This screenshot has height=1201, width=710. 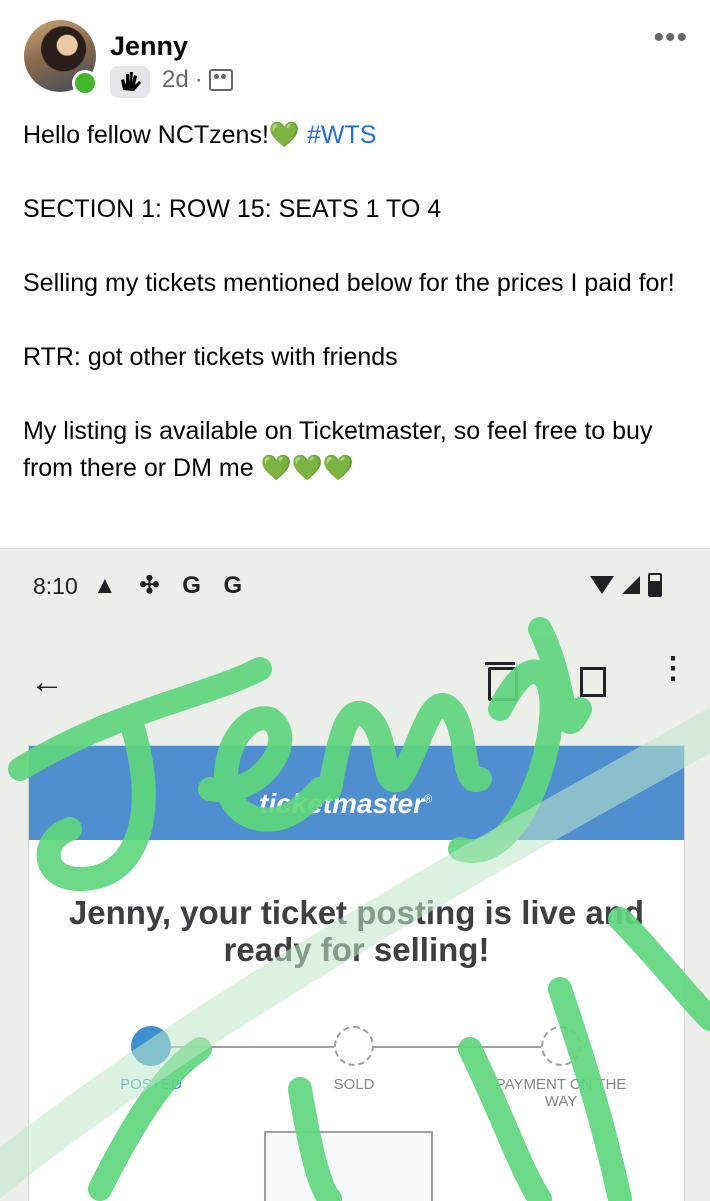 What do you see at coordinates (655, 585) in the screenshot?
I see `battery-icon` at bounding box center [655, 585].